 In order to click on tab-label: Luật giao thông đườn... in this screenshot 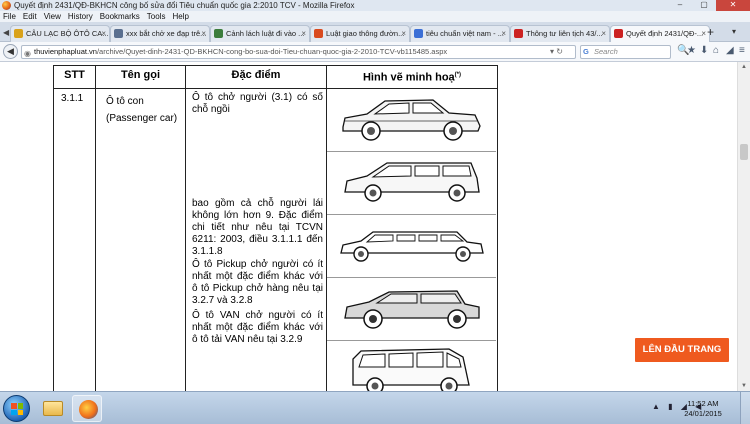, I will do `click(365, 33)`.